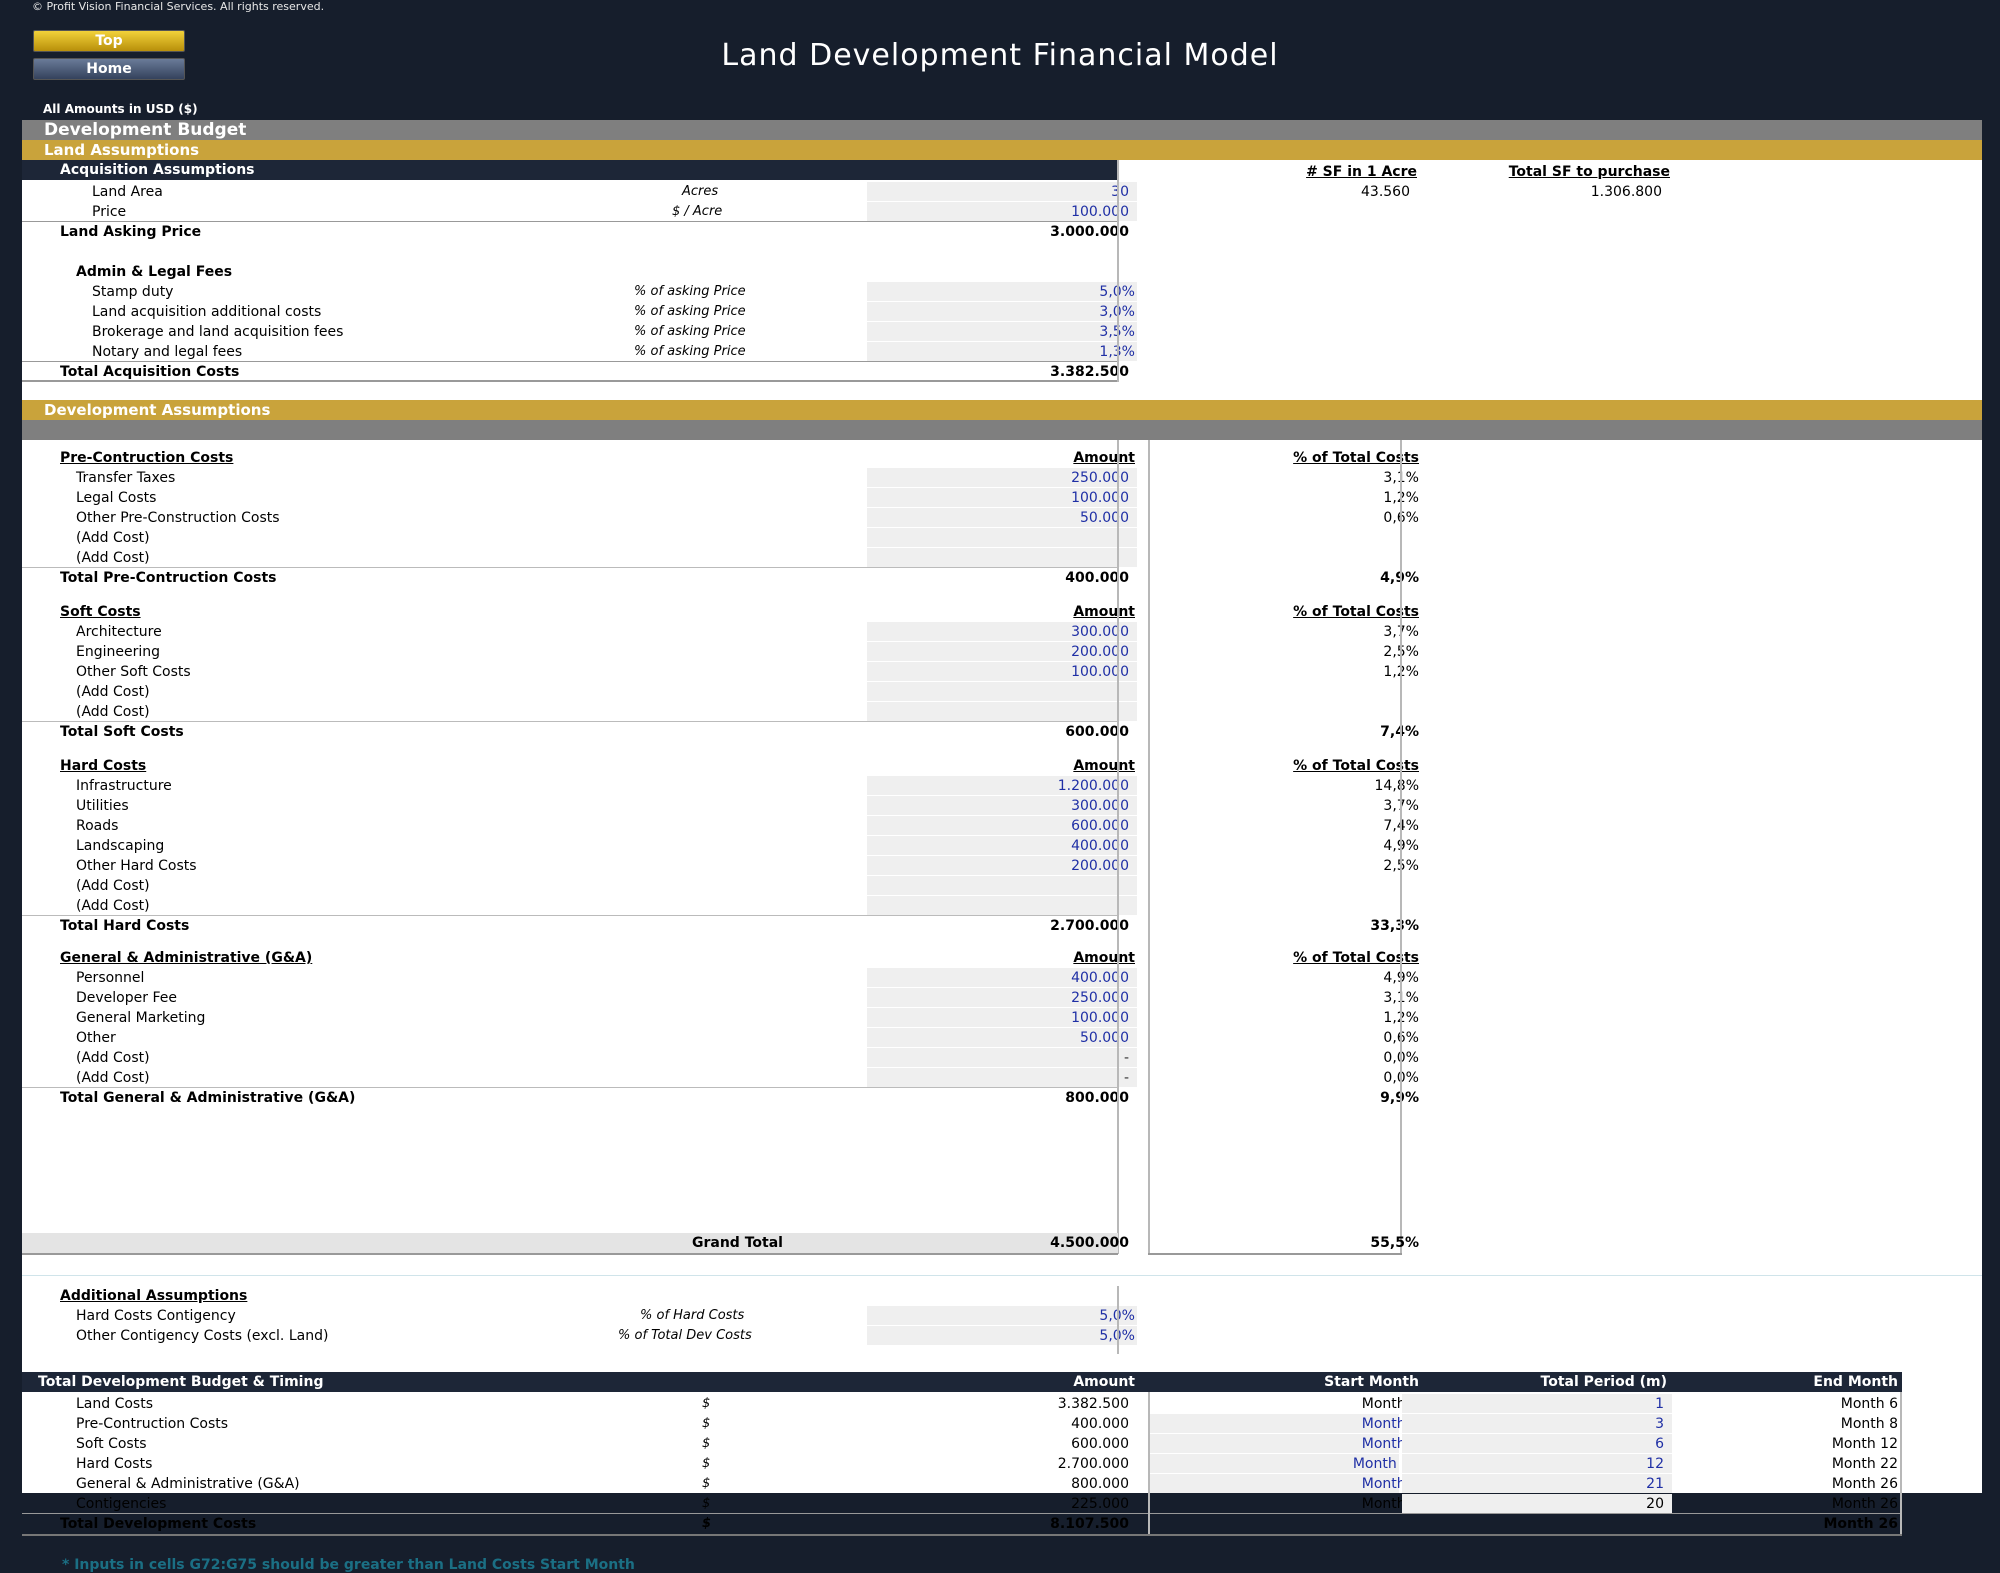  What do you see at coordinates (122, 732) in the screenshot?
I see `soft-total-label: Total Soft Costs` at bounding box center [122, 732].